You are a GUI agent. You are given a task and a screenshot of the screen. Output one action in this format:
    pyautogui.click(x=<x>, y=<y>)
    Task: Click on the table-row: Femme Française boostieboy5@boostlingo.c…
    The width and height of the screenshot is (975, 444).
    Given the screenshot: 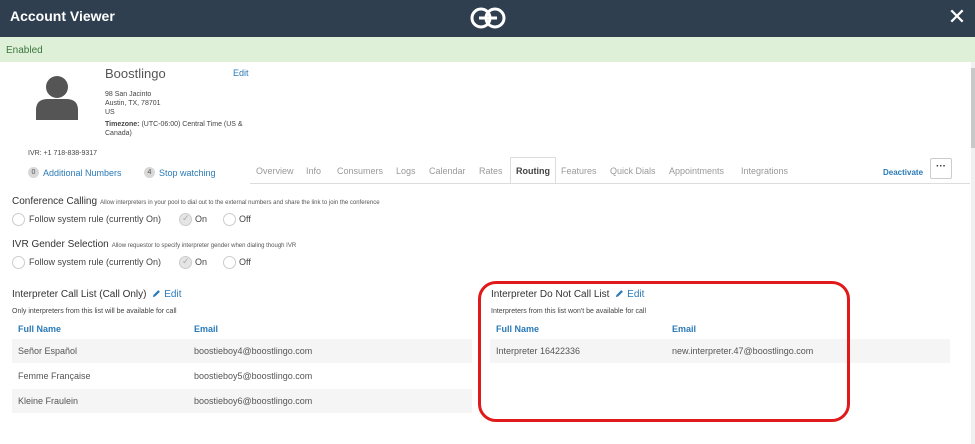 What is the action you would take?
    pyautogui.click(x=242, y=376)
    